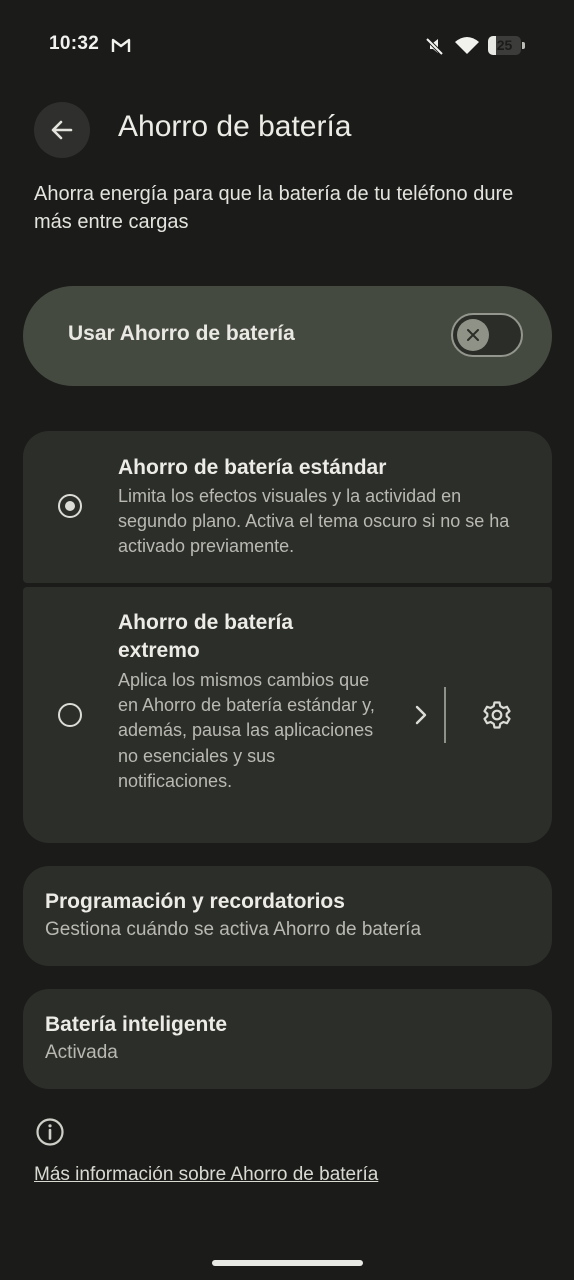 The width and height of the screenshot is (574, 1280). I want to click on smart-battery-item: Batería inteligente Activada, so click(287, 1039).